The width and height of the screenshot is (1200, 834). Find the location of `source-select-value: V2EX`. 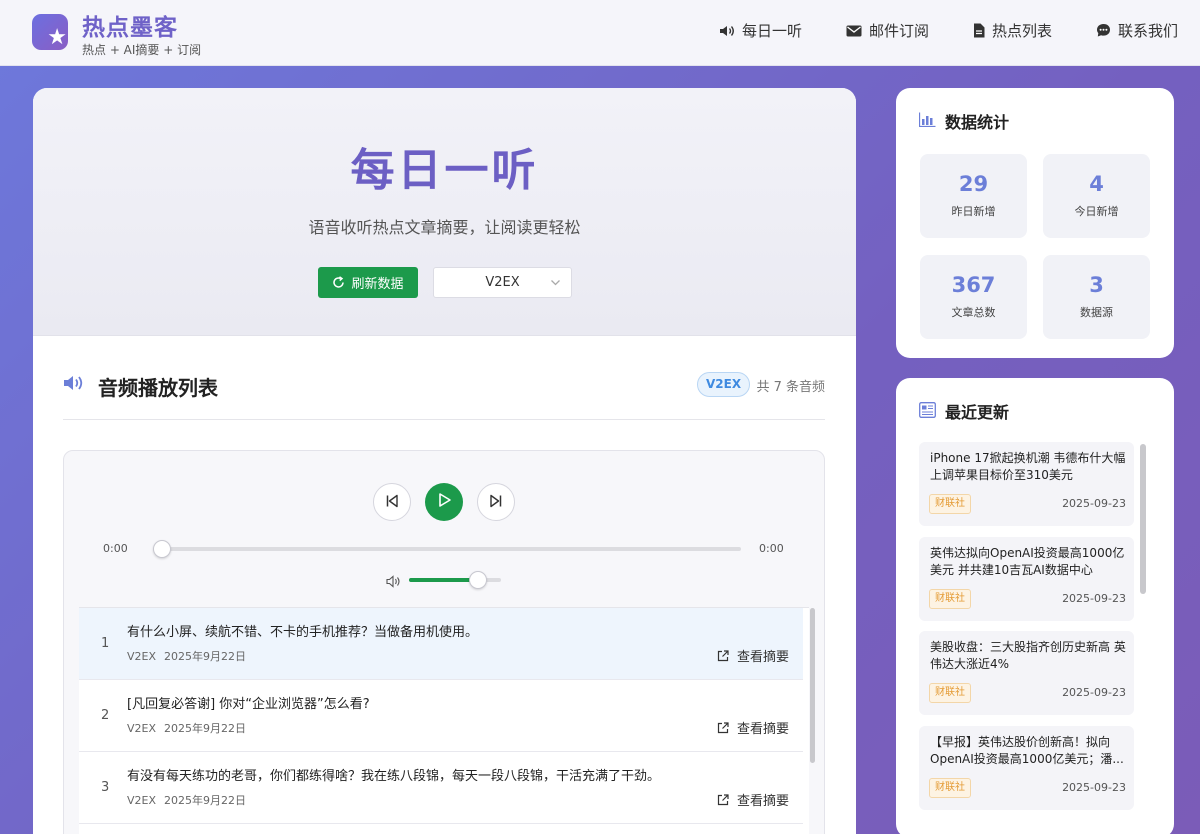

source-select-value: V2EX is located at coordinates (502, 282).